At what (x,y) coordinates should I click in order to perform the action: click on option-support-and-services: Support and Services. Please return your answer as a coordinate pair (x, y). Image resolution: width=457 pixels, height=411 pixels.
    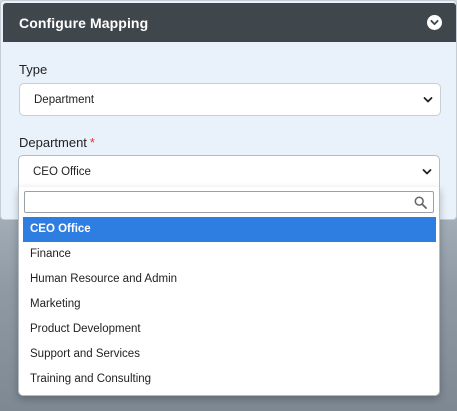
    Looking at the image, I should click on (229, 354).